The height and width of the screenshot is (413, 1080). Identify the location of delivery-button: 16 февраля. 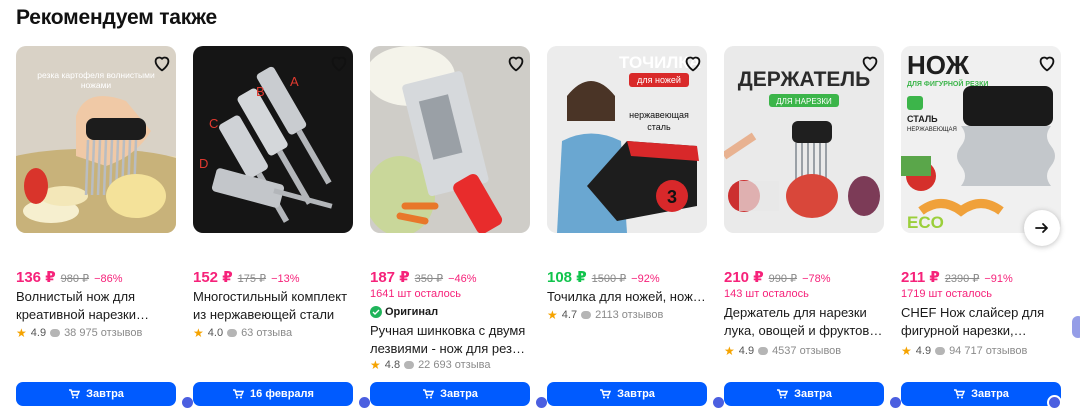
(273, 394).